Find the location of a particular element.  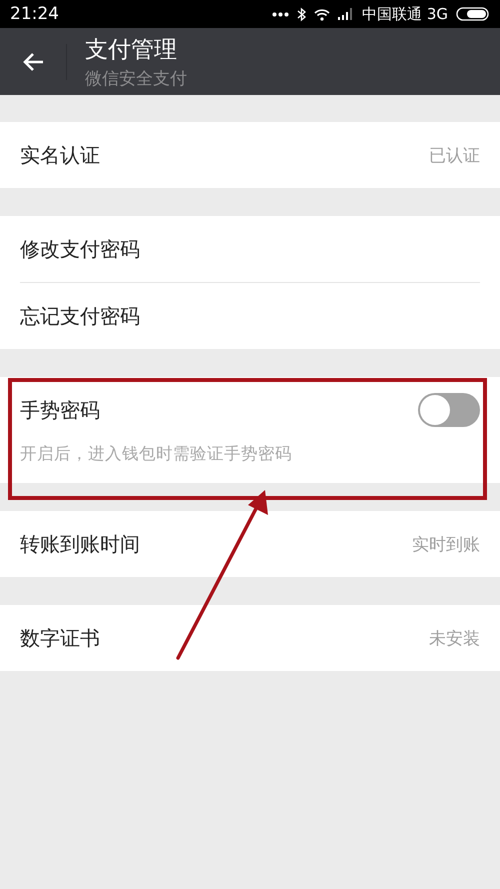

signal-icon is located at coordinates (346, 14).